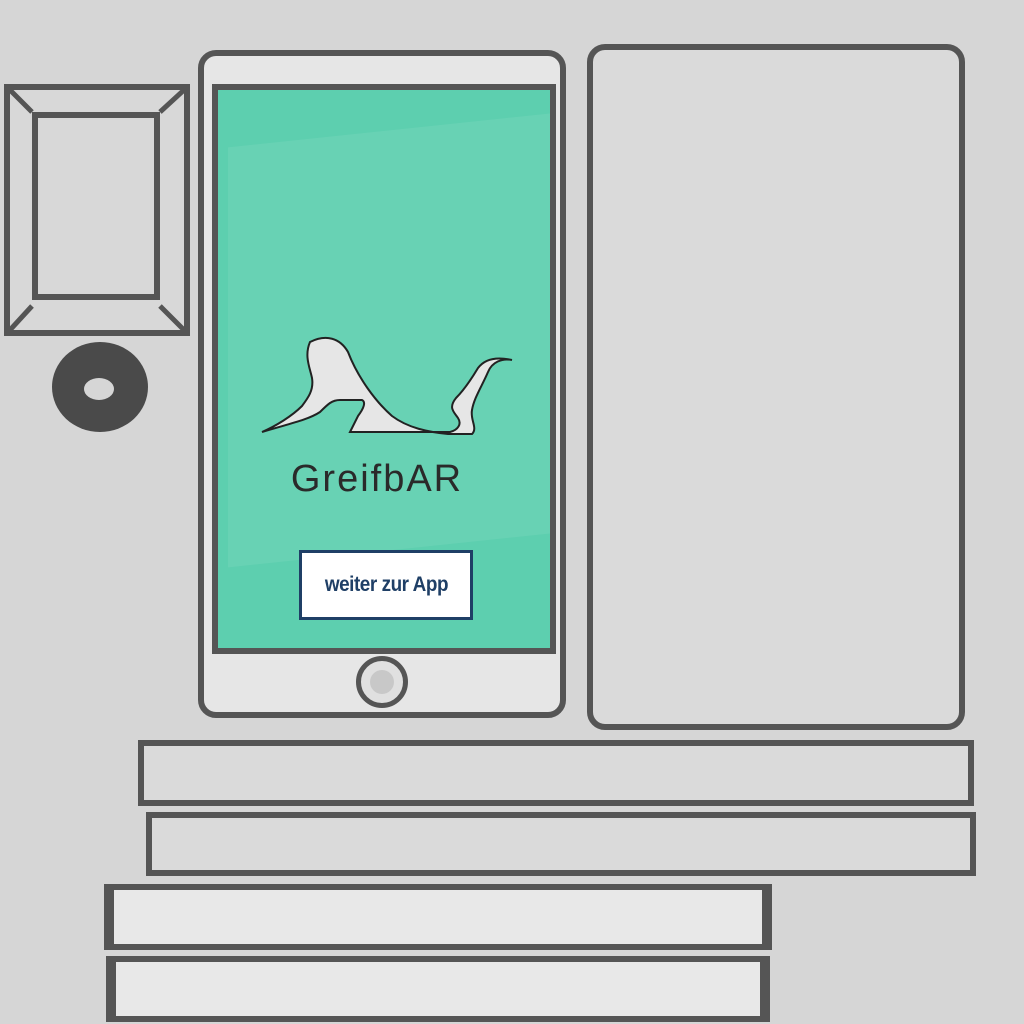 Image resolution: width=1024 pixels, height=1024 pixels. I want to click on griffin-icon, so click(387, 385).